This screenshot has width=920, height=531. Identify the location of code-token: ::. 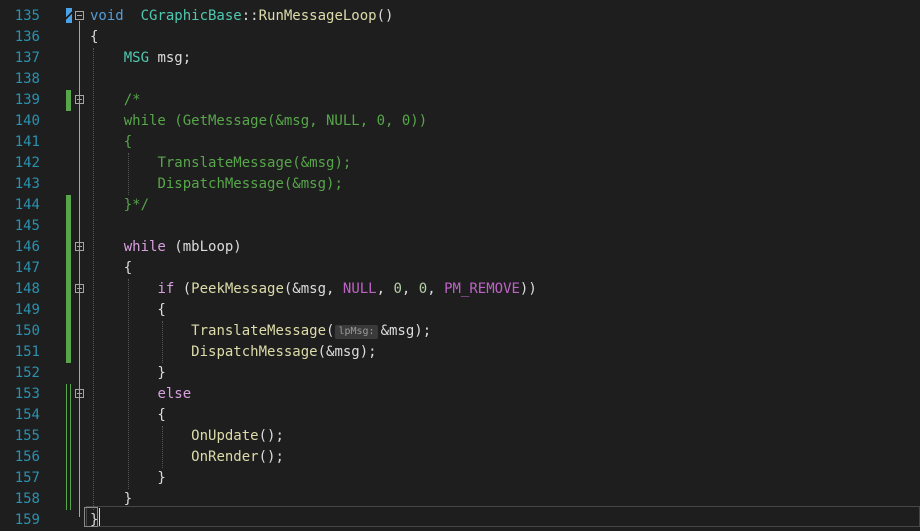
(250, 16).